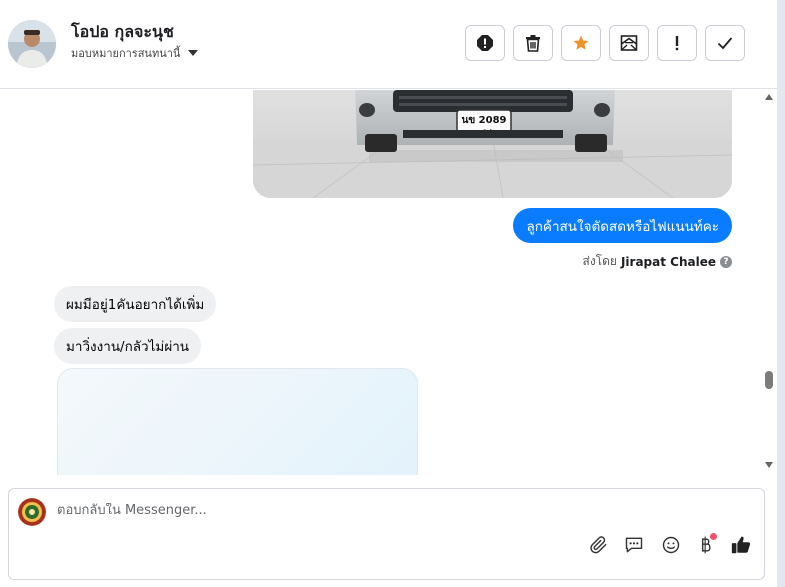 This screenshot has width=785, height=587. I want to click on notification-dot, so click(713, 536).